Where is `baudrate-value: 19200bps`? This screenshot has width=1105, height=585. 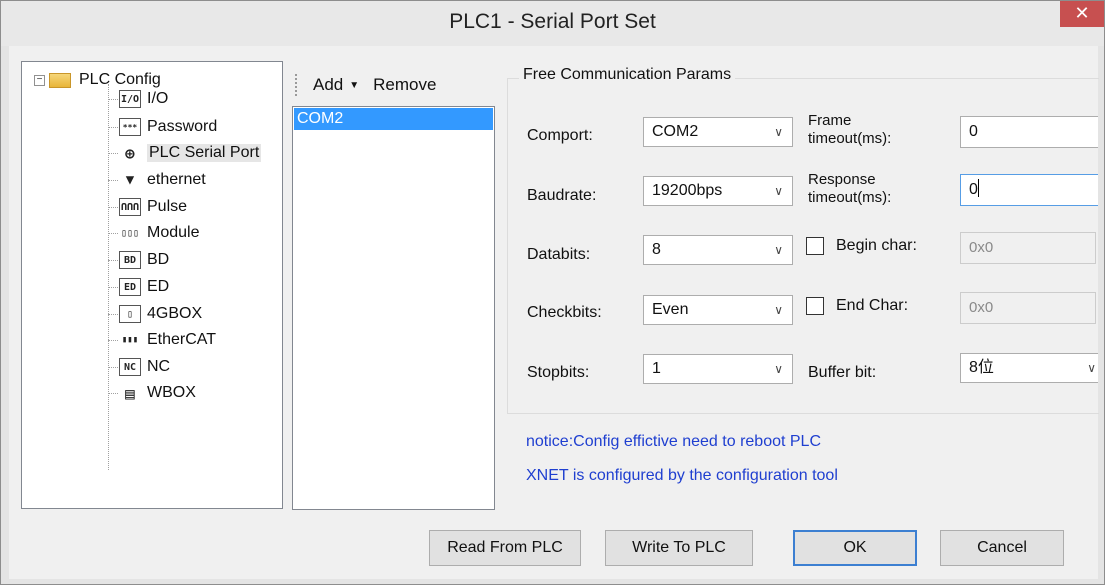
baudrate-value: 19200bps is located at coordinates (687, 190).